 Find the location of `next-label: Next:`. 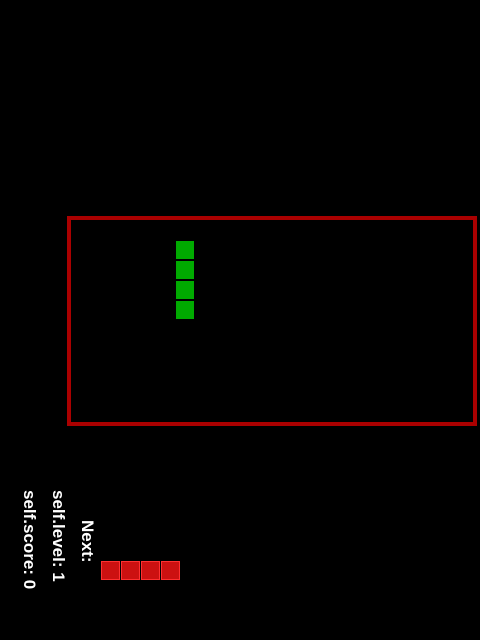

next-label: Next: is located at coordinates (87, 541).